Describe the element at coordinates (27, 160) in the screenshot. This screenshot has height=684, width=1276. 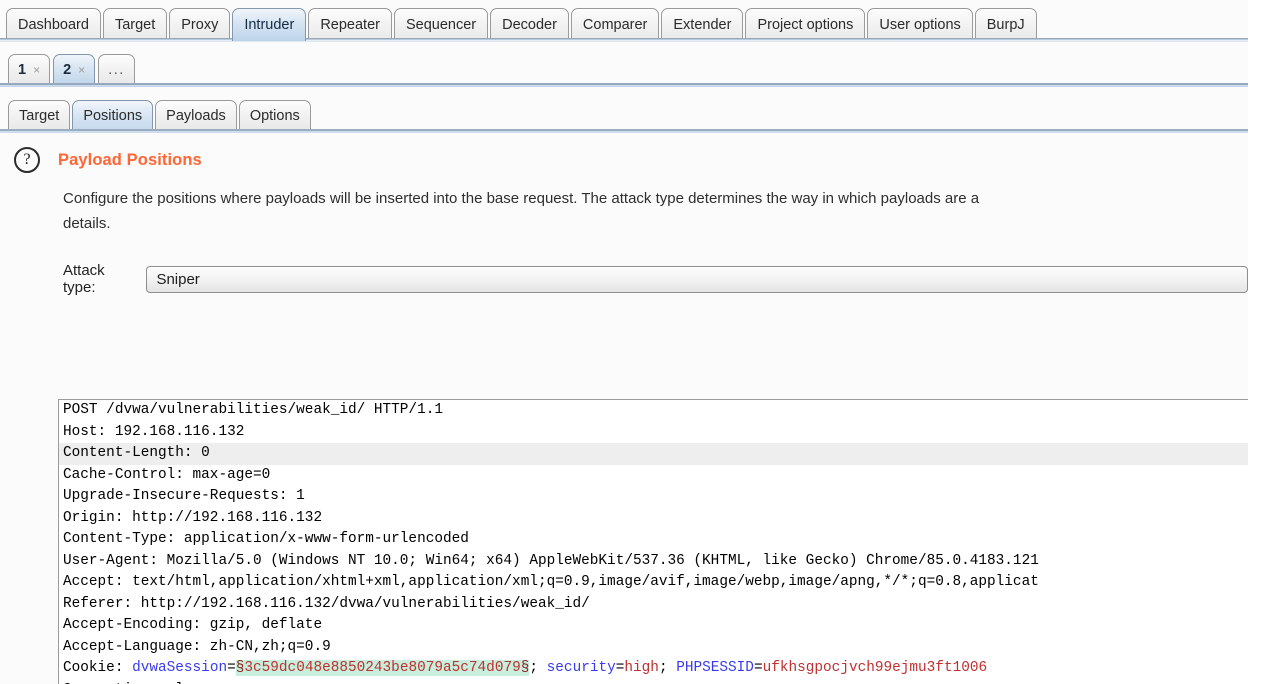
I see `help-question-icon: ?` at that location.